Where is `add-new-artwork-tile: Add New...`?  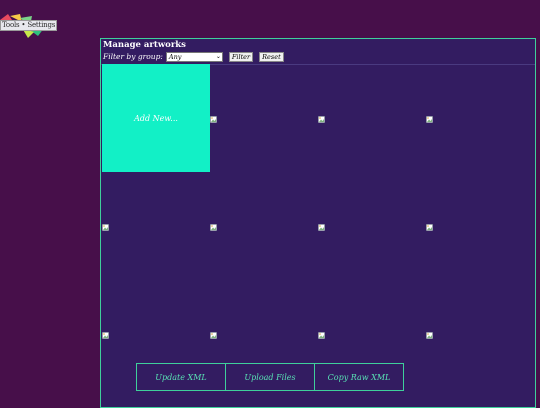
add-new-artwork-tile: Add New... is located at coordinates (156, 118).